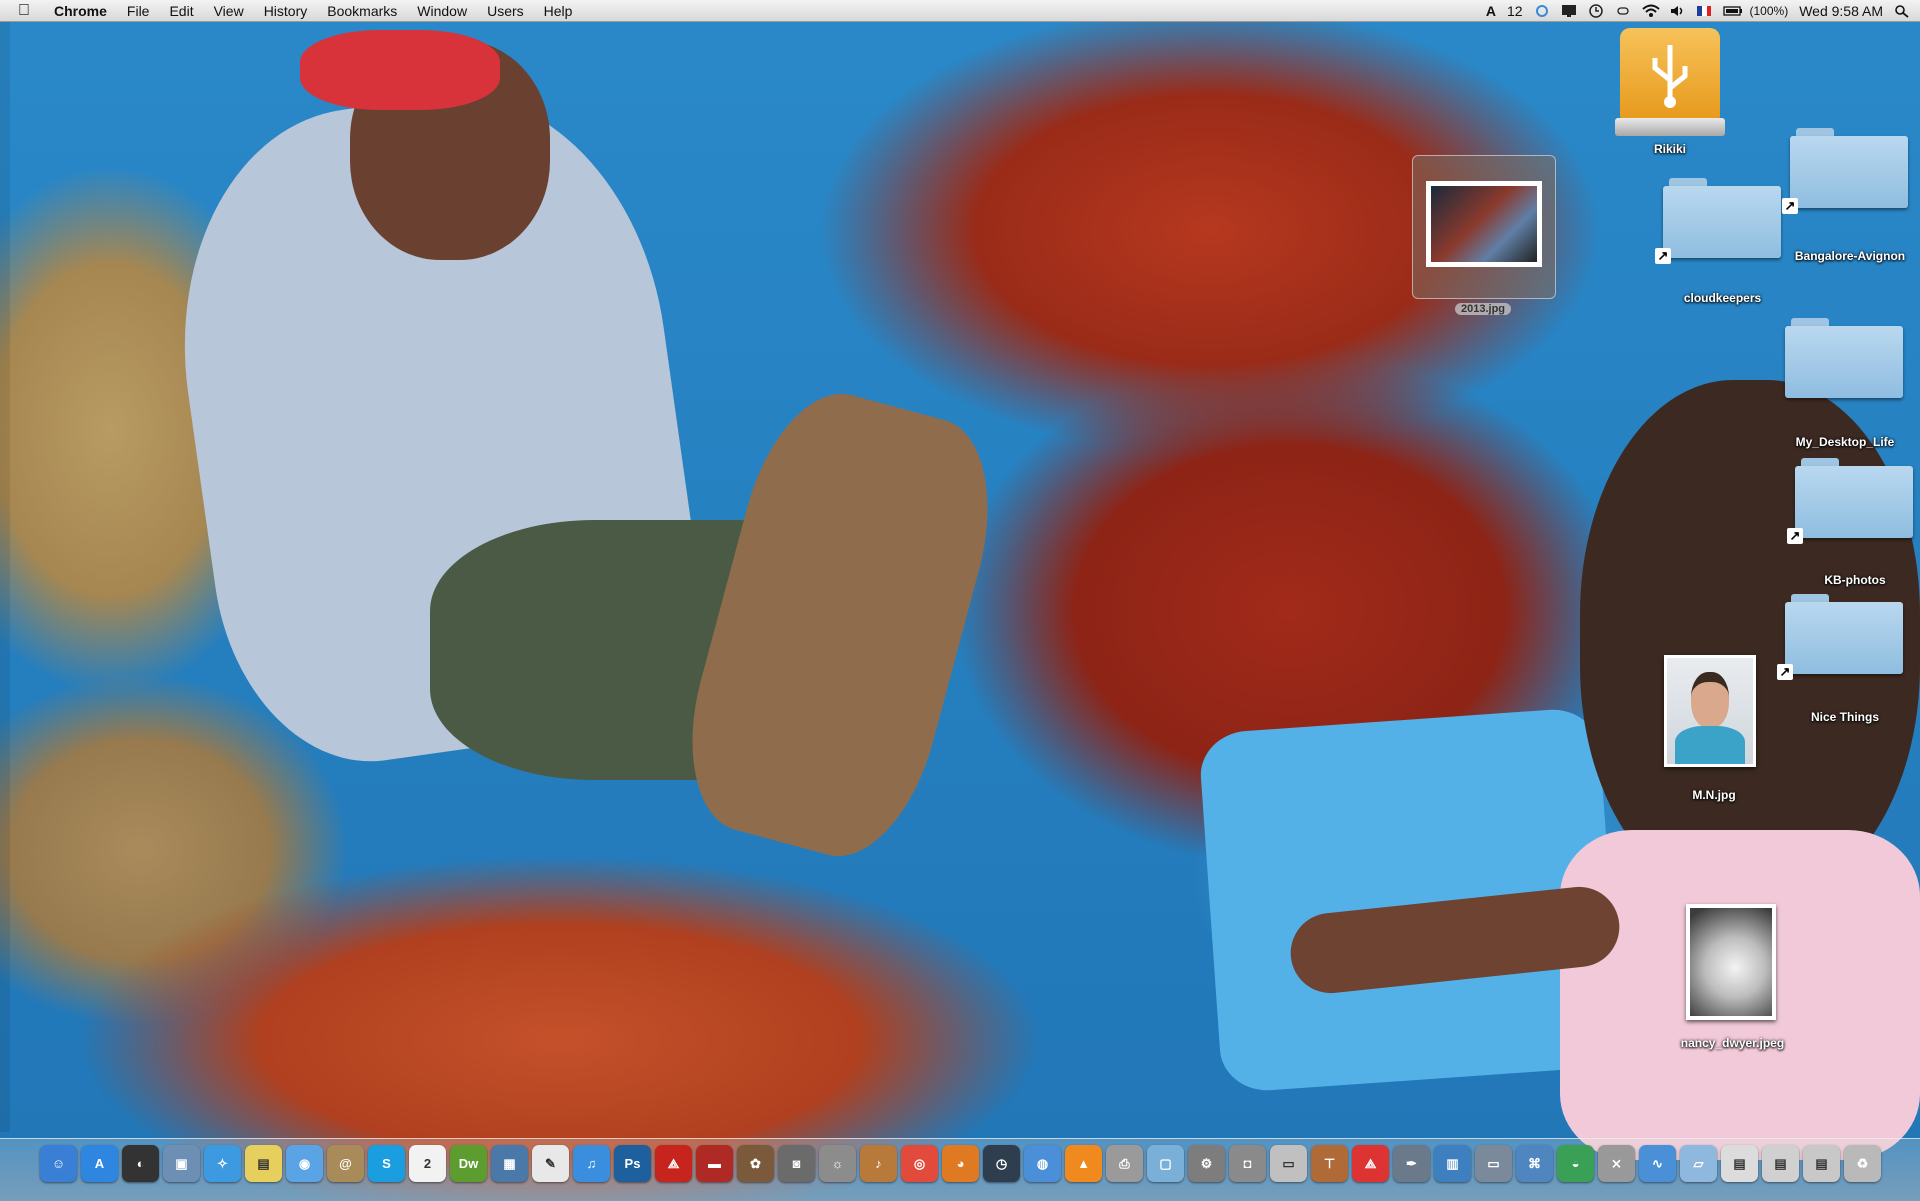  I want to click on clock: Wed 9:58 AM, so click(1841, 11).